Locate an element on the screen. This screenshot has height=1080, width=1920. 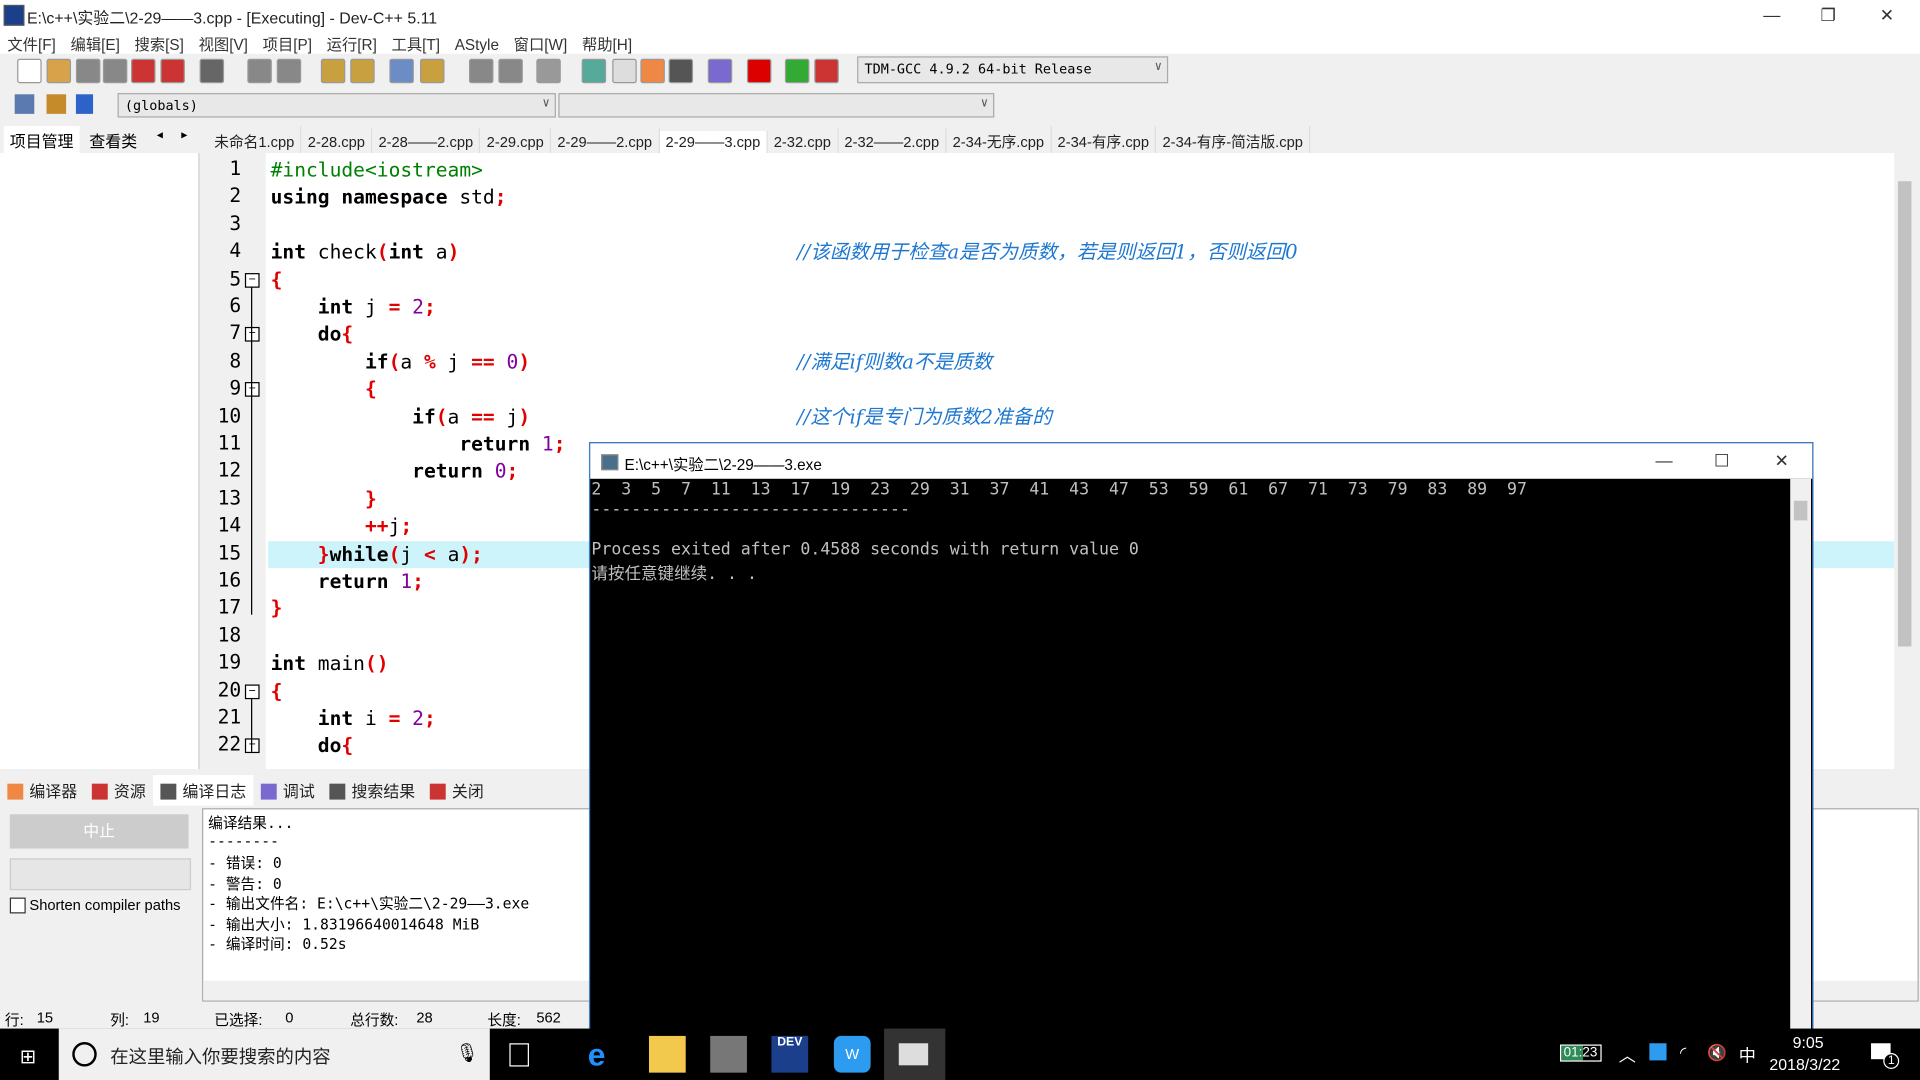
ime-indicator: 中 is located at coordinates (1747, 1055).